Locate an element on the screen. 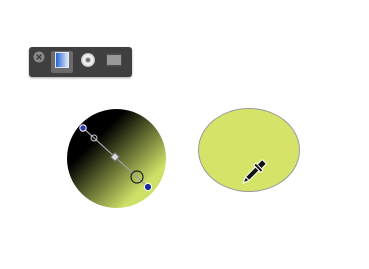 This screenshot has height=269, width=369. radial-gradient-button is located at coordinates (88, 62).